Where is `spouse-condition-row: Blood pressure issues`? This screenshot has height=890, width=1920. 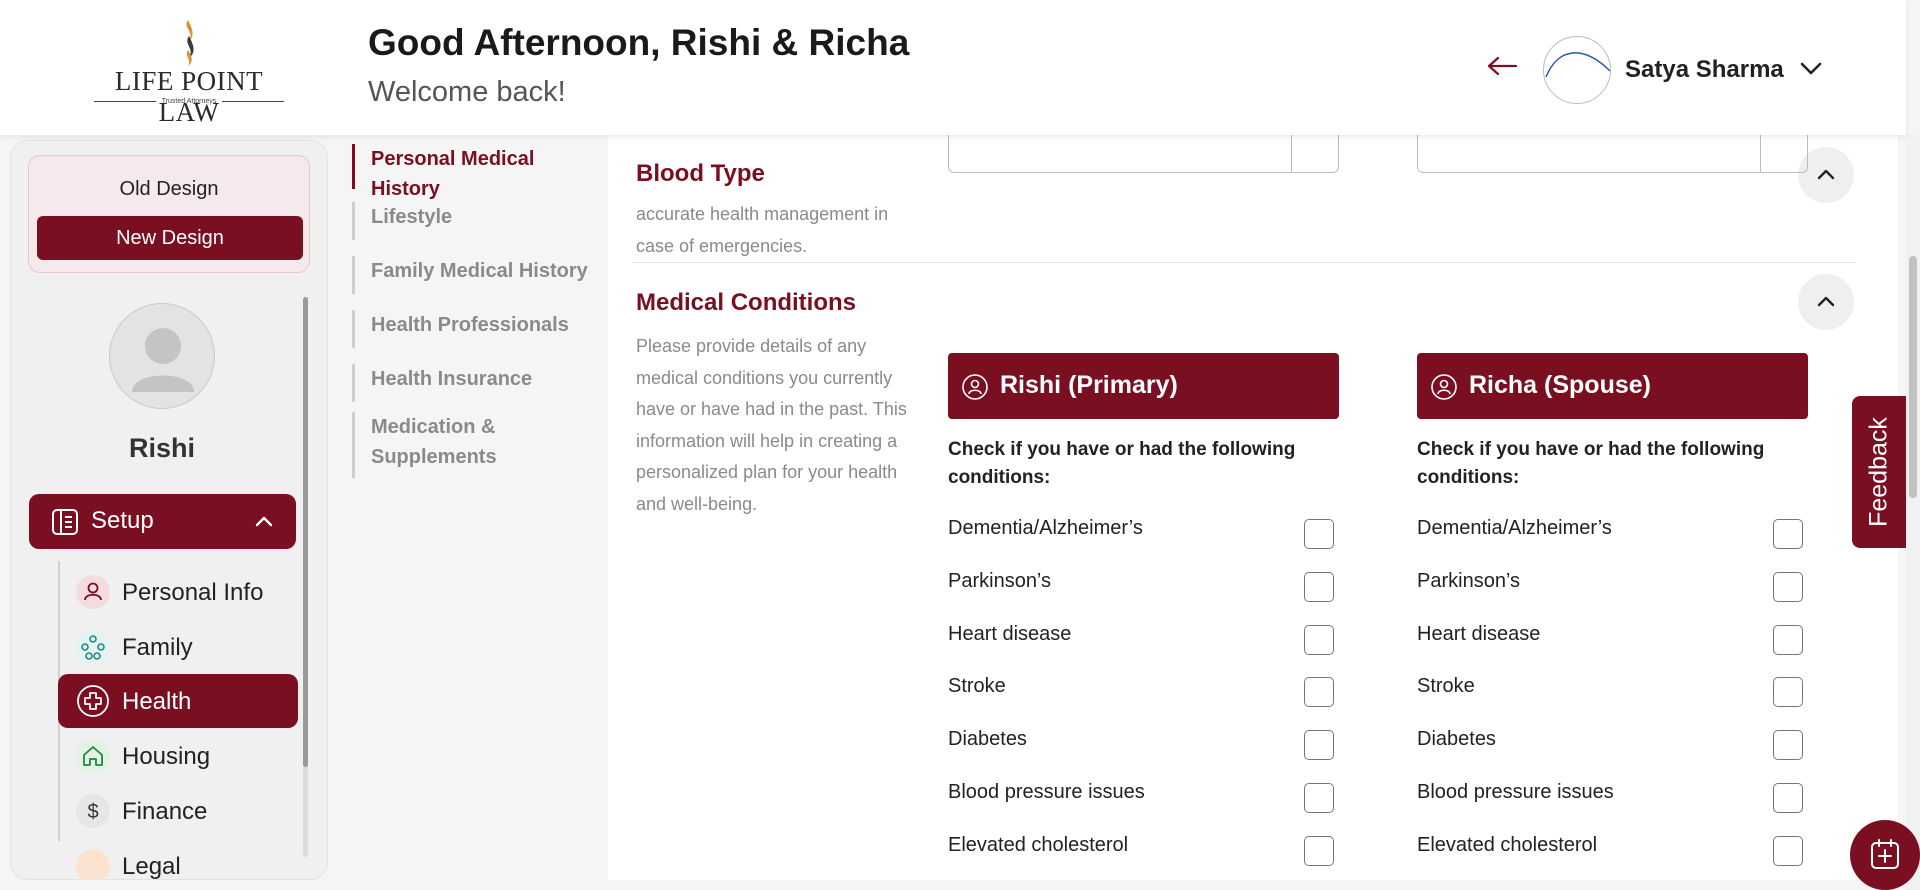 spouse-condition-row: Blood pressure issues is located at coordinates (1613, 795).